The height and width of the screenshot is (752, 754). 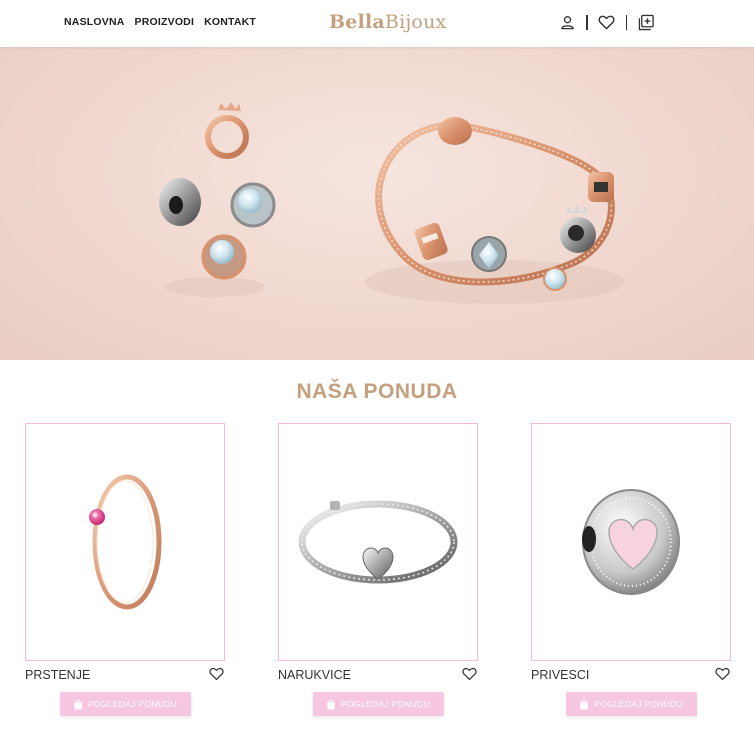 I want to click on product-image-charm, so click(x=631, y=542).